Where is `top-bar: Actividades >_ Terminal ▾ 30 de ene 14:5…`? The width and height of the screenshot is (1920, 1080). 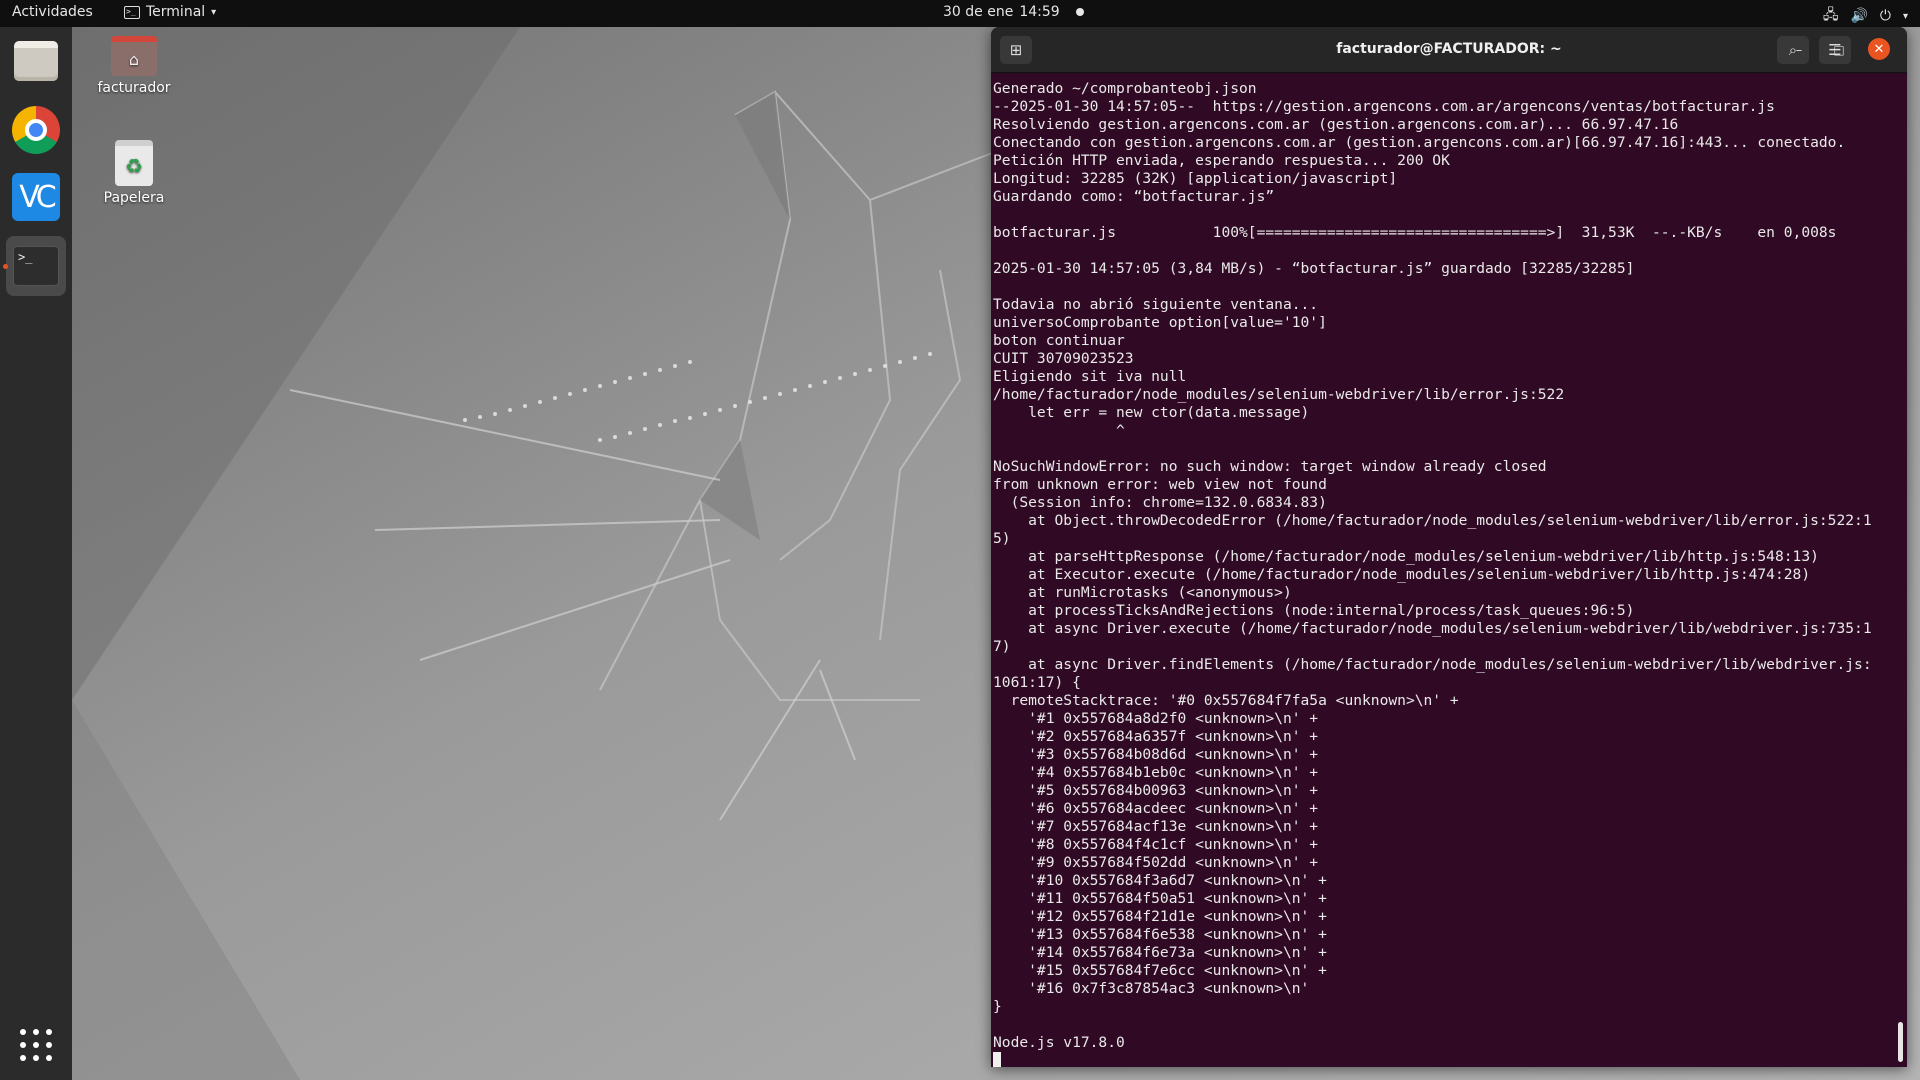 top-bar: Actividades >_ Terminal ▾ 30 de ene 14:5… is located at coordinates (960, 13).